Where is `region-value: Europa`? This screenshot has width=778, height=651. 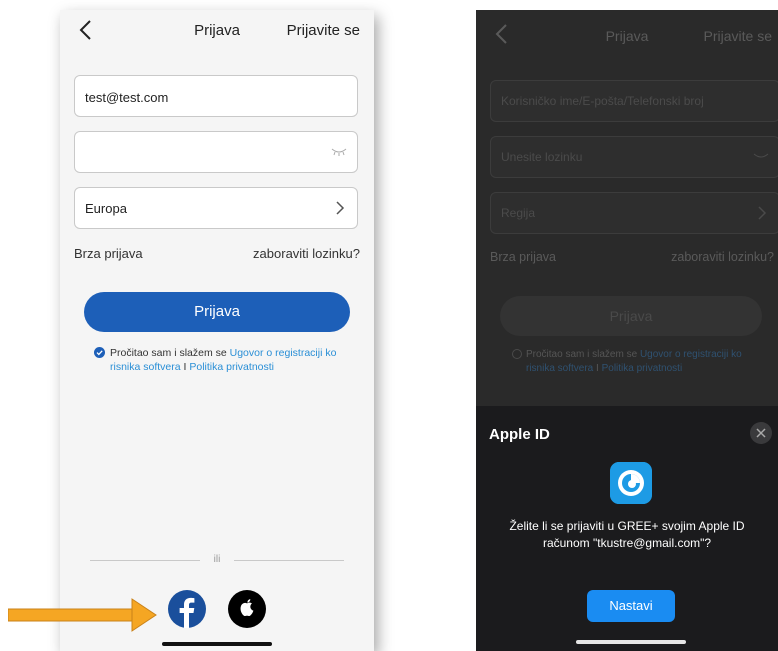
region-value: Europa is located at coordinates (106, 208).